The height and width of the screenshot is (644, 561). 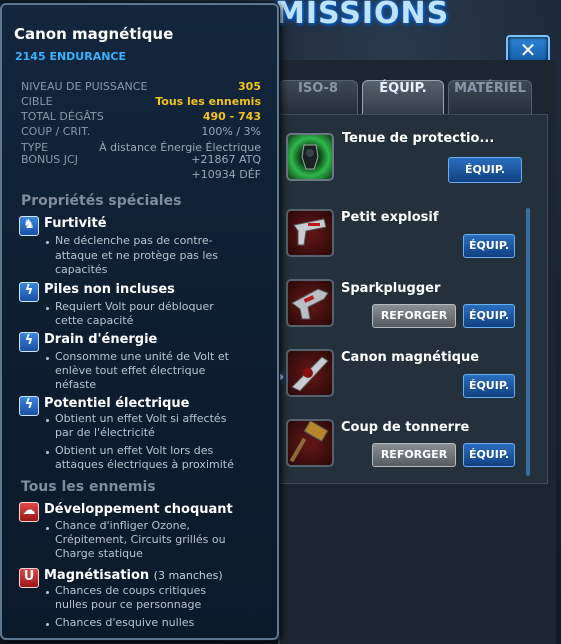 I want to click on property-title: Potentiel électrique, so click(x=117, y=403).